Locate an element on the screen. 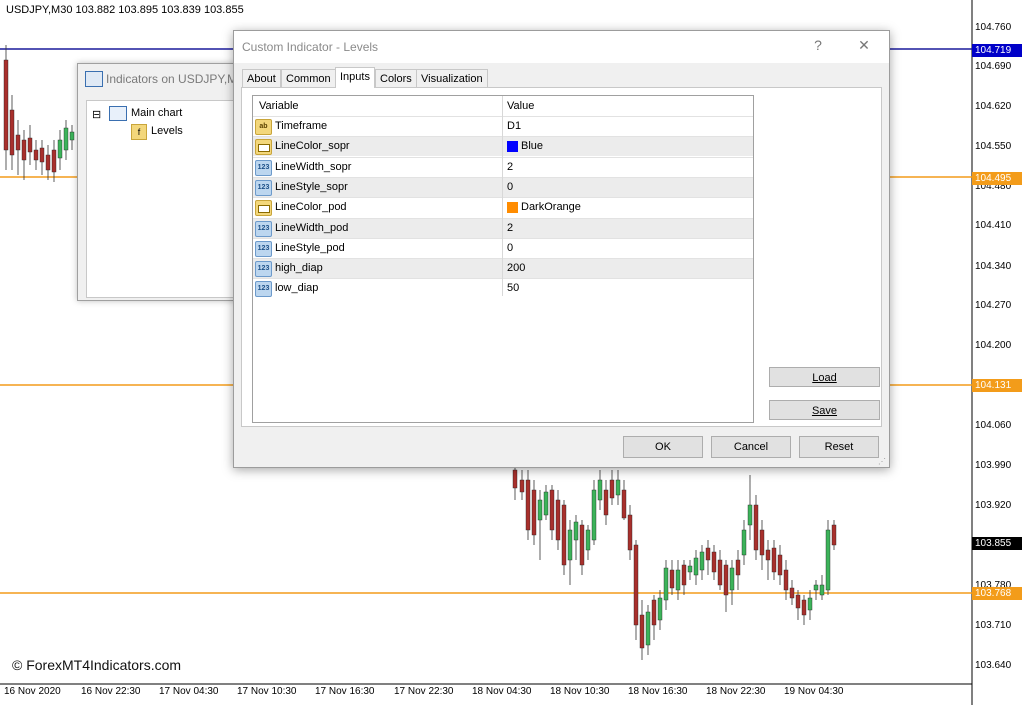  input-variable-name: LineStyle_pod is located at coordinates (310, 247).